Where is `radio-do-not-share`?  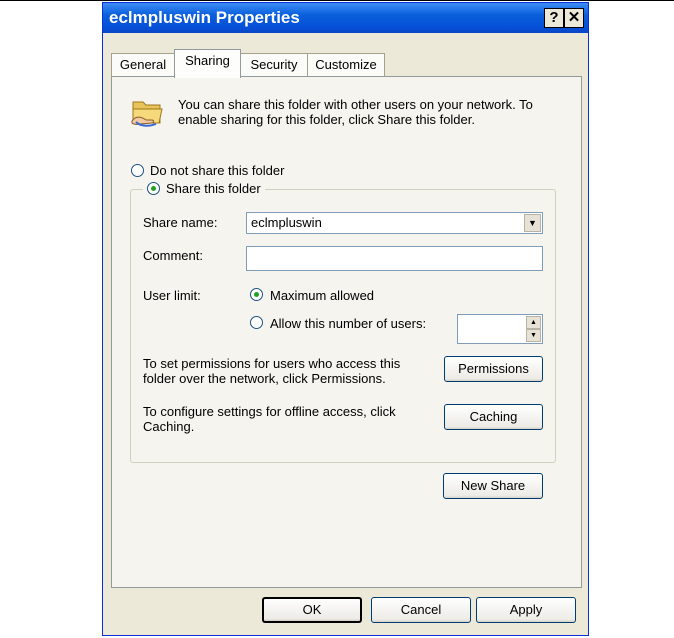 radio-do-not-share is located at coordinates (137, 170).